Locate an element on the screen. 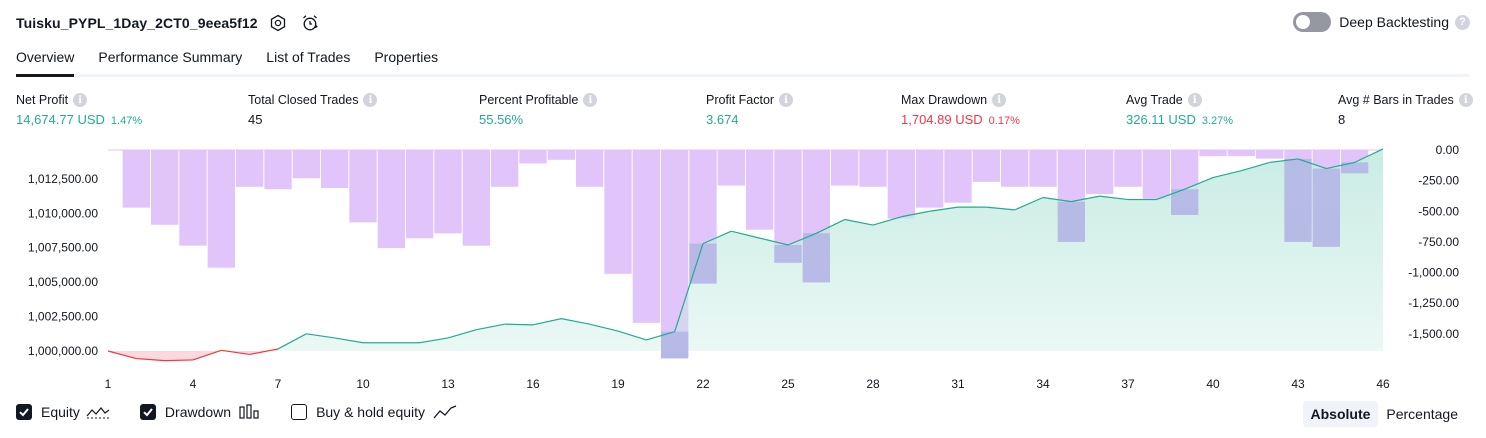  strategy-title: Tuisku_PYPL_1Day_2CT0_9eea5f12 is located at coordinates (137, 23).